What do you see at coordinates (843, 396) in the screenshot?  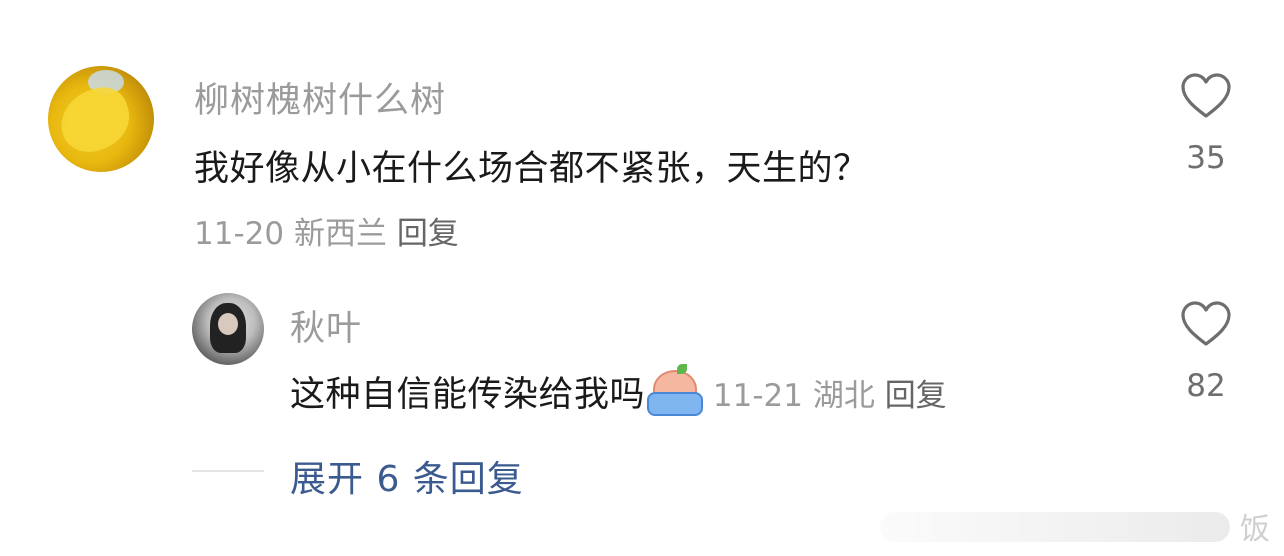 I see `reply-location: 湖北` at bounding box center [843, 396].